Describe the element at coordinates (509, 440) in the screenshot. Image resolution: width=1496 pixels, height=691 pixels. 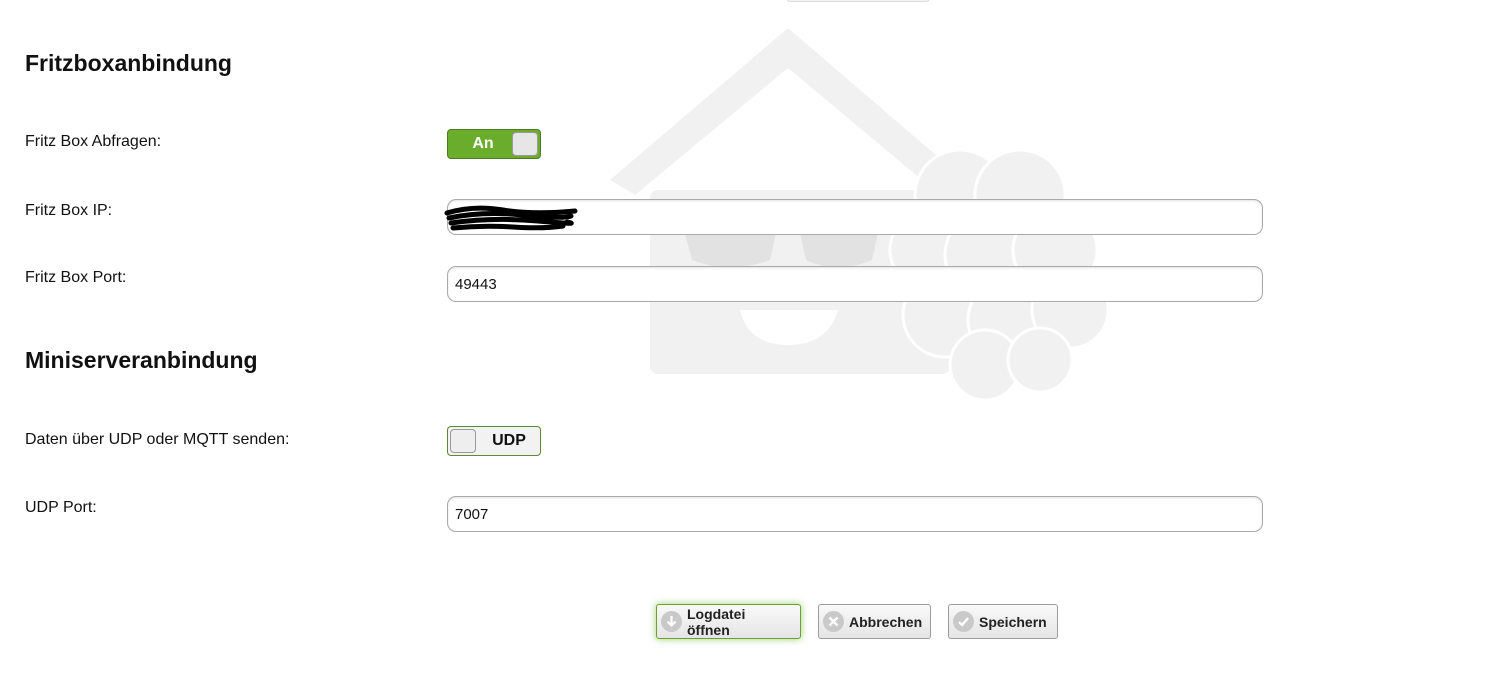
I see `protocol-toggle-text: UDP` at that location.